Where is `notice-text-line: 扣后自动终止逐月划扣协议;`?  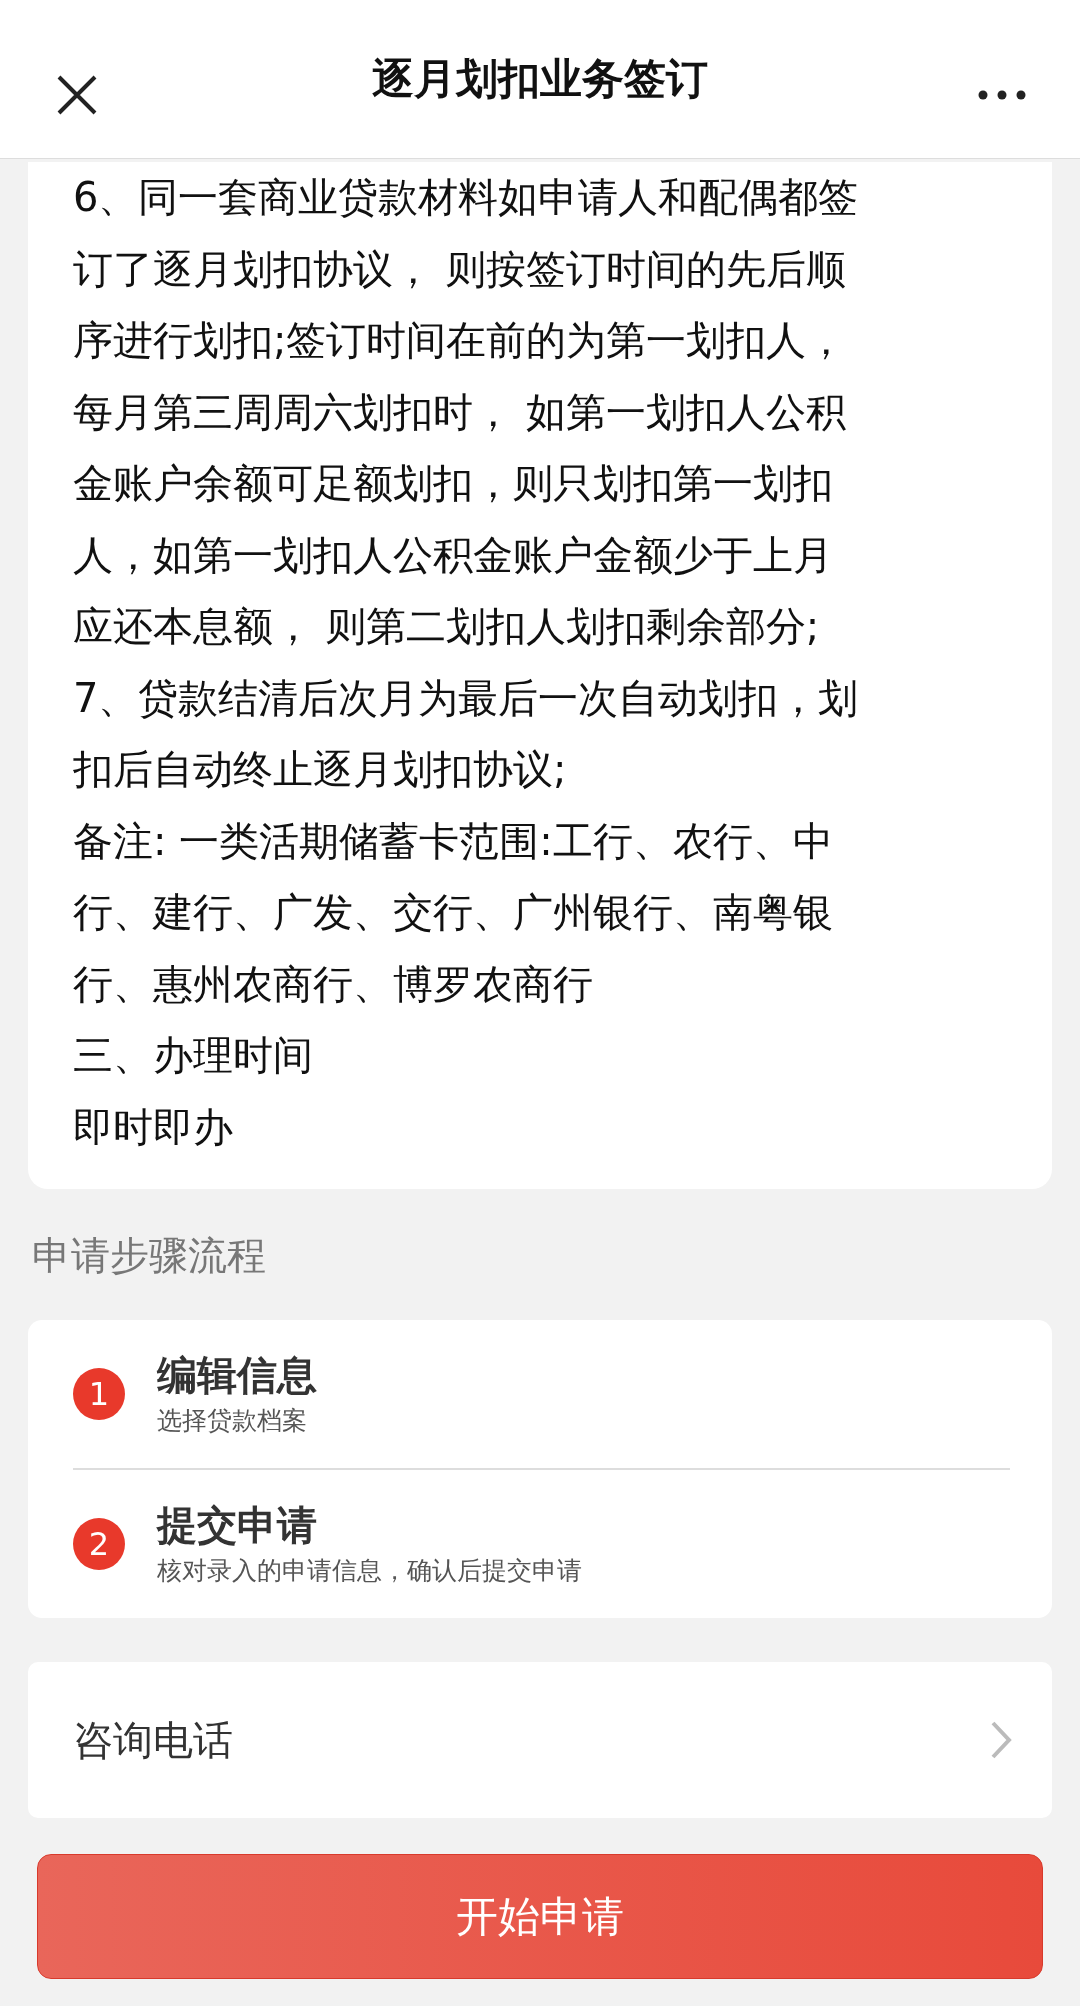
notice-text-line: 扣后自动终止逐月划扣协议; is located at coordinates (320, 769).